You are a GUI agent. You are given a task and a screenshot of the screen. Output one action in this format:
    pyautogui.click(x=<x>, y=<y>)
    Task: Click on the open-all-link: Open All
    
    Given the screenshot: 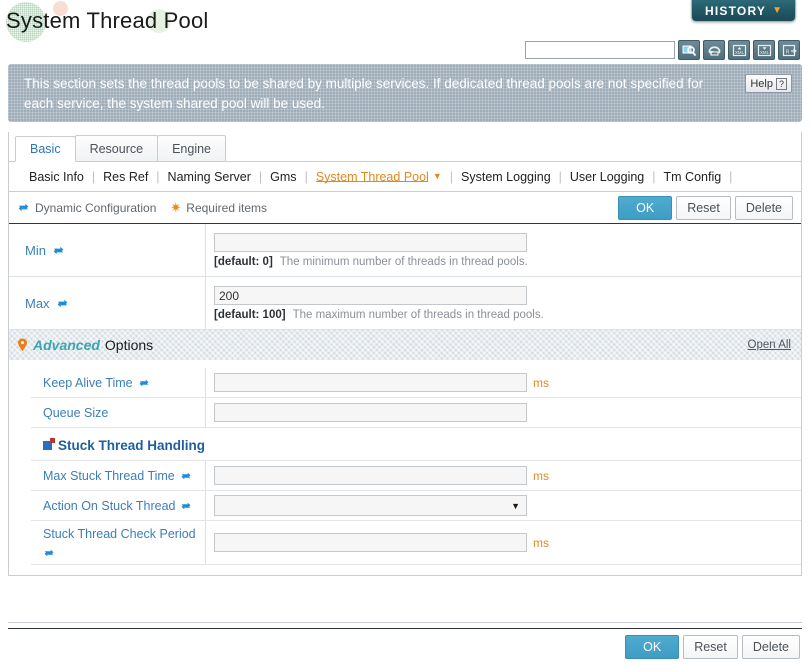 What is the action you would take?
    pyautogui.click(x=769, y=345)
    